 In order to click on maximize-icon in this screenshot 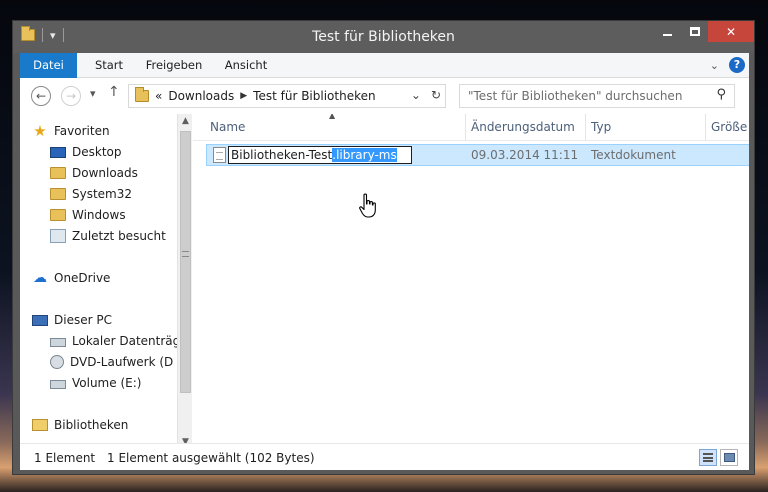, I will do `click(694, 31)`.